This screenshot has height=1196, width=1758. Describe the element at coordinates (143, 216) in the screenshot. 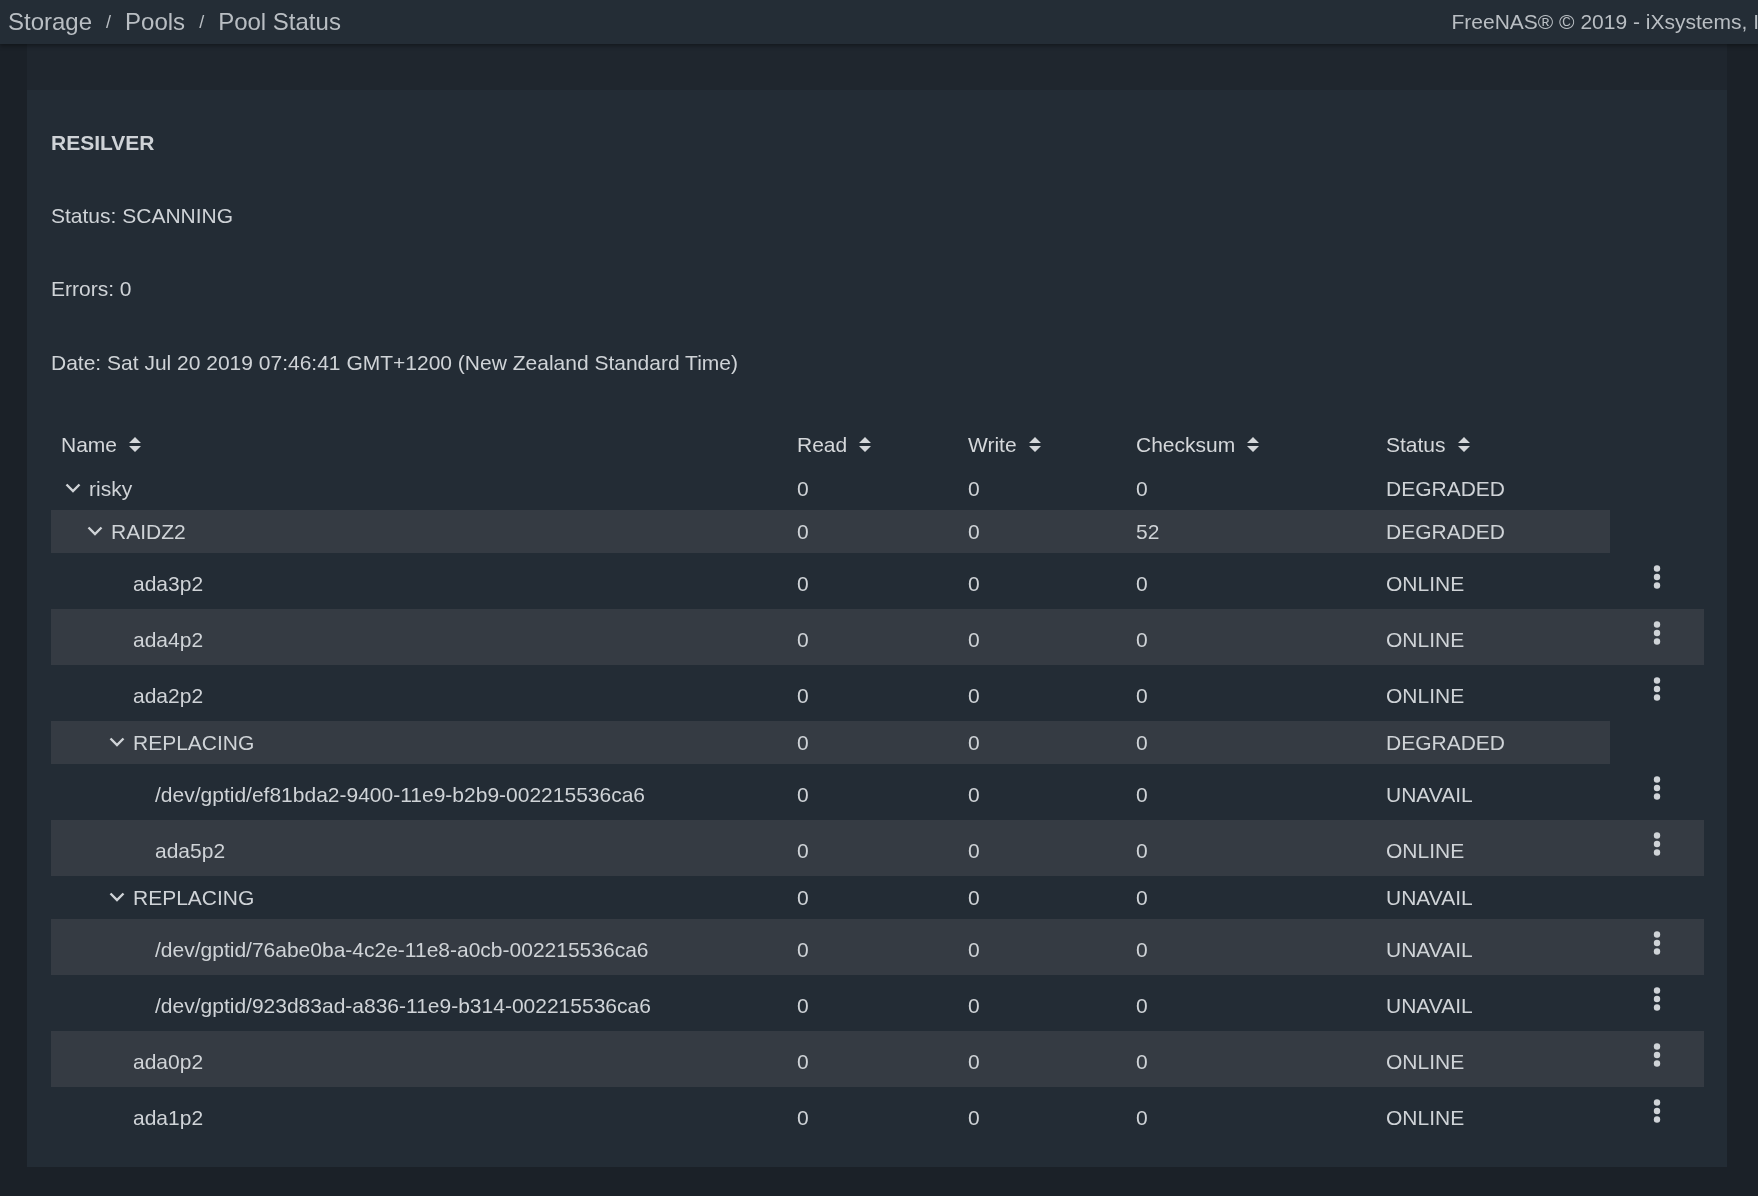

I see `scan-info-text: Status: SCANNING` at that location.